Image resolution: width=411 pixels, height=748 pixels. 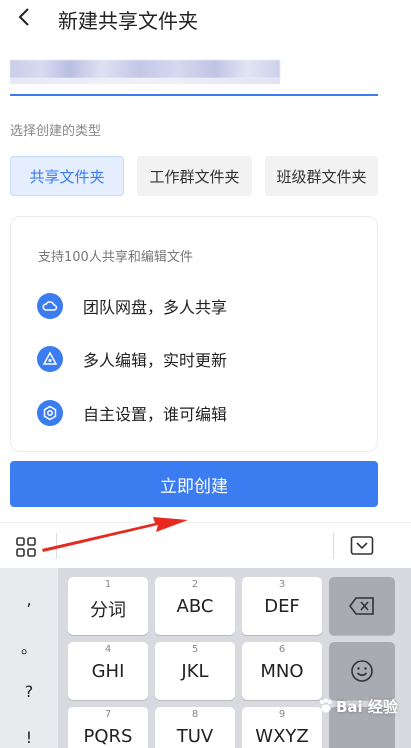 What do you see at coordinates (282, 736) in the screenshot?
I see `key-label: WXYZ` at bounding box center [282, 736].